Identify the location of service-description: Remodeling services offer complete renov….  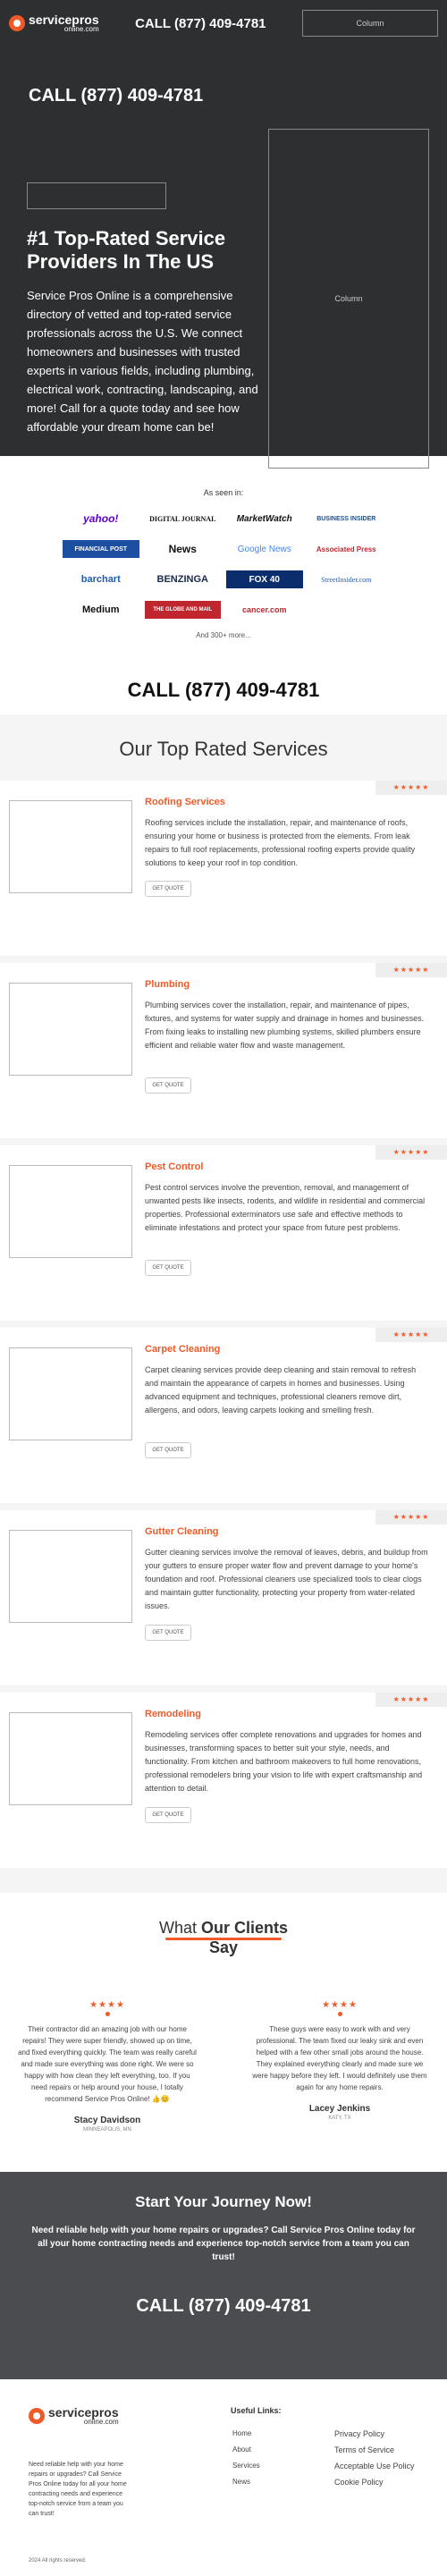
(284, 1761).